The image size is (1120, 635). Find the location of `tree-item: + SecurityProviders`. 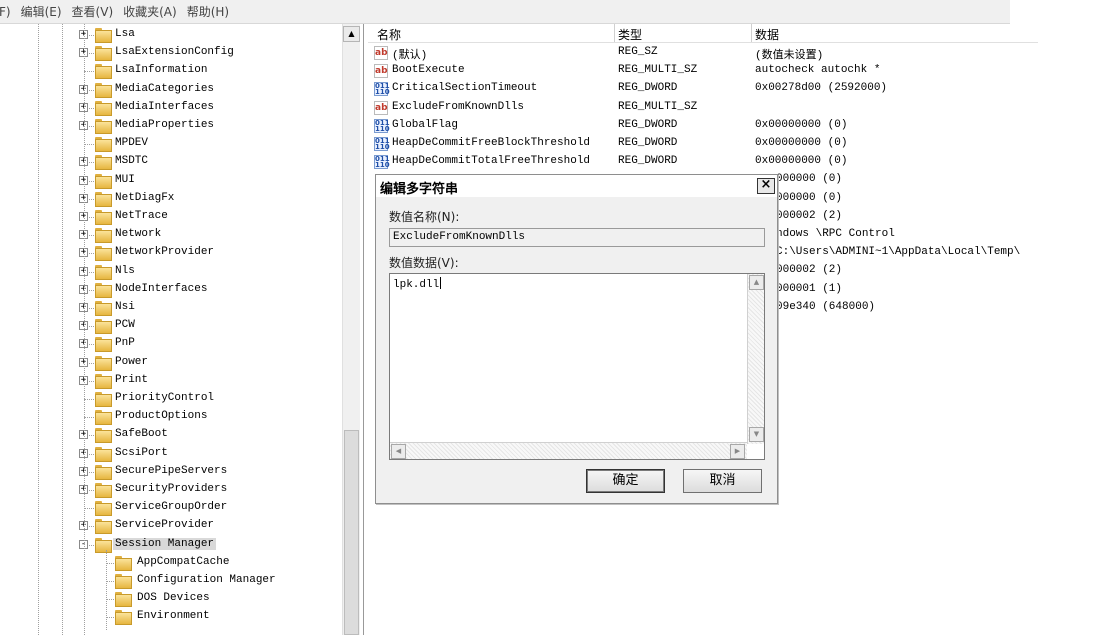

tree-item: + SecurityProviders is located at coordinates (170, 490).